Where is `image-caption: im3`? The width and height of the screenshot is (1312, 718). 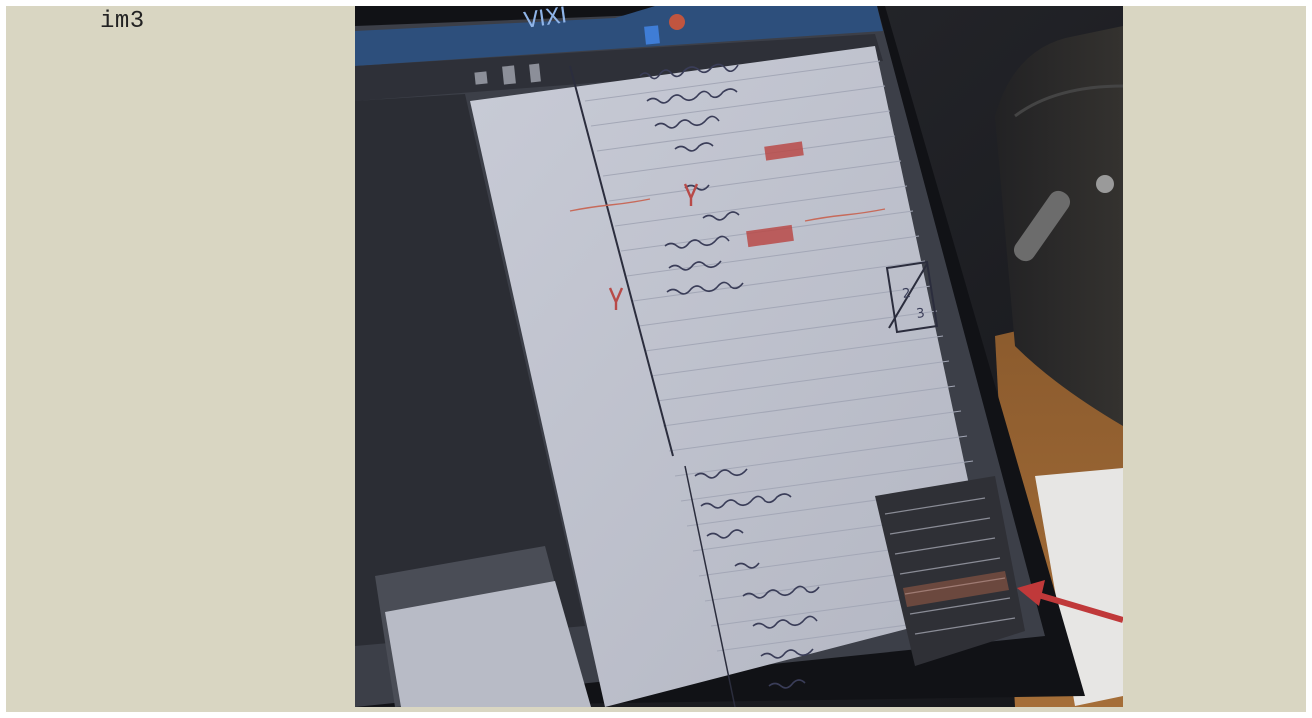
image-caption: im3 is located at coordinates (122, 21).